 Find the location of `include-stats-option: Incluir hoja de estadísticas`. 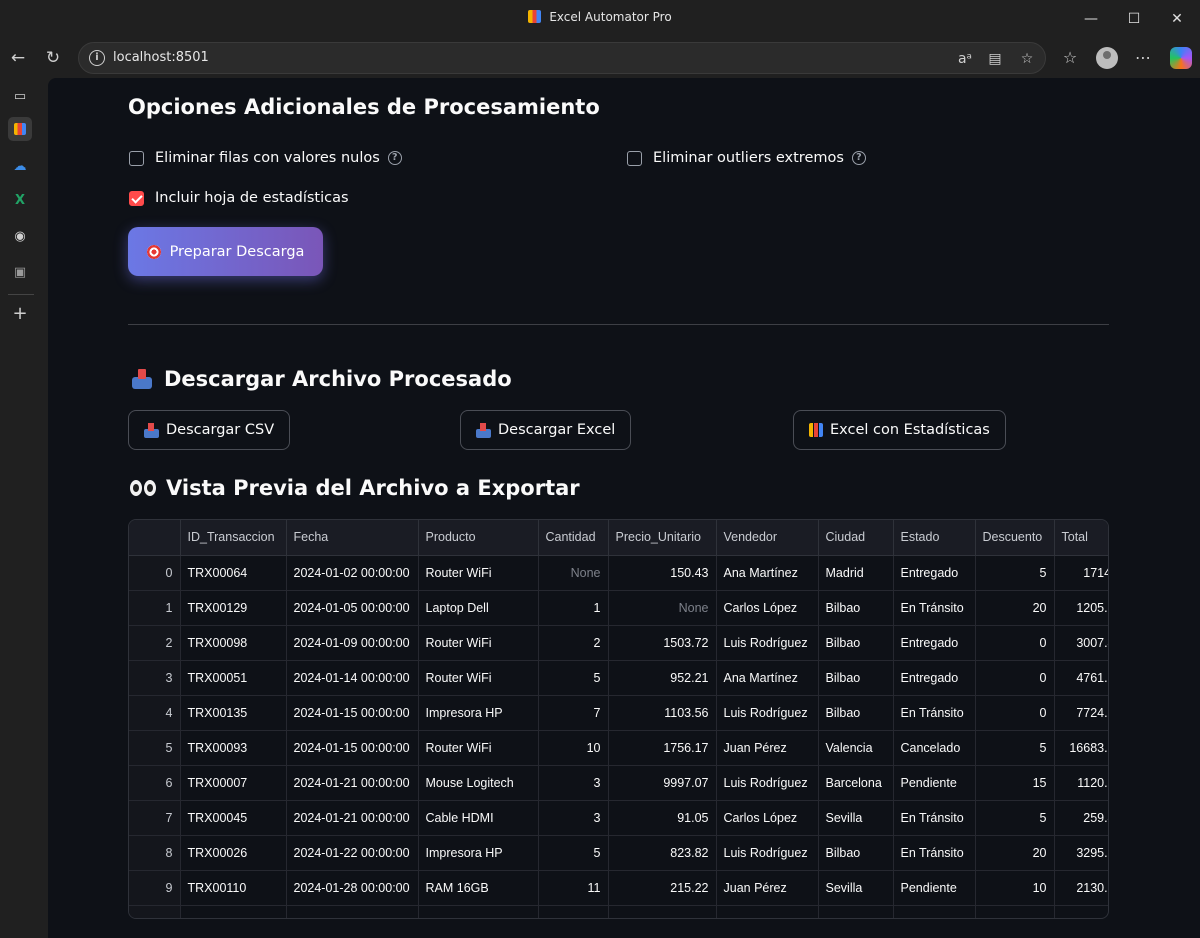

include-stats-option: Incluir hoja de estadísticas is located at coordinates (239, 198).